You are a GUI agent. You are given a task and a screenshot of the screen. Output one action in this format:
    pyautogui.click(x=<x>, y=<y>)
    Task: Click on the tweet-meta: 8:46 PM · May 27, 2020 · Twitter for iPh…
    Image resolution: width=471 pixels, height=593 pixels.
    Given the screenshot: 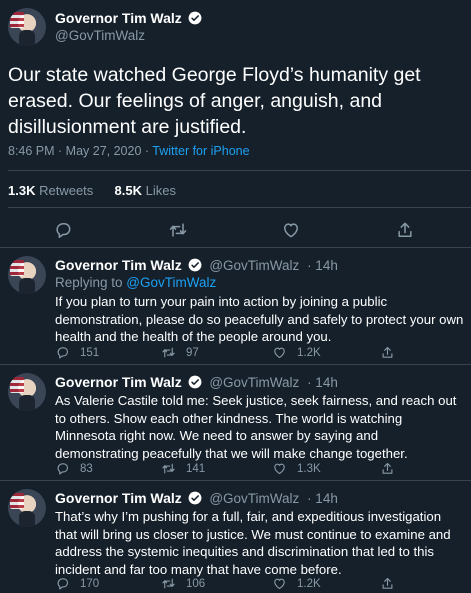 What is the action you would take?
    pyautogui.click(x=129, y=151)
    